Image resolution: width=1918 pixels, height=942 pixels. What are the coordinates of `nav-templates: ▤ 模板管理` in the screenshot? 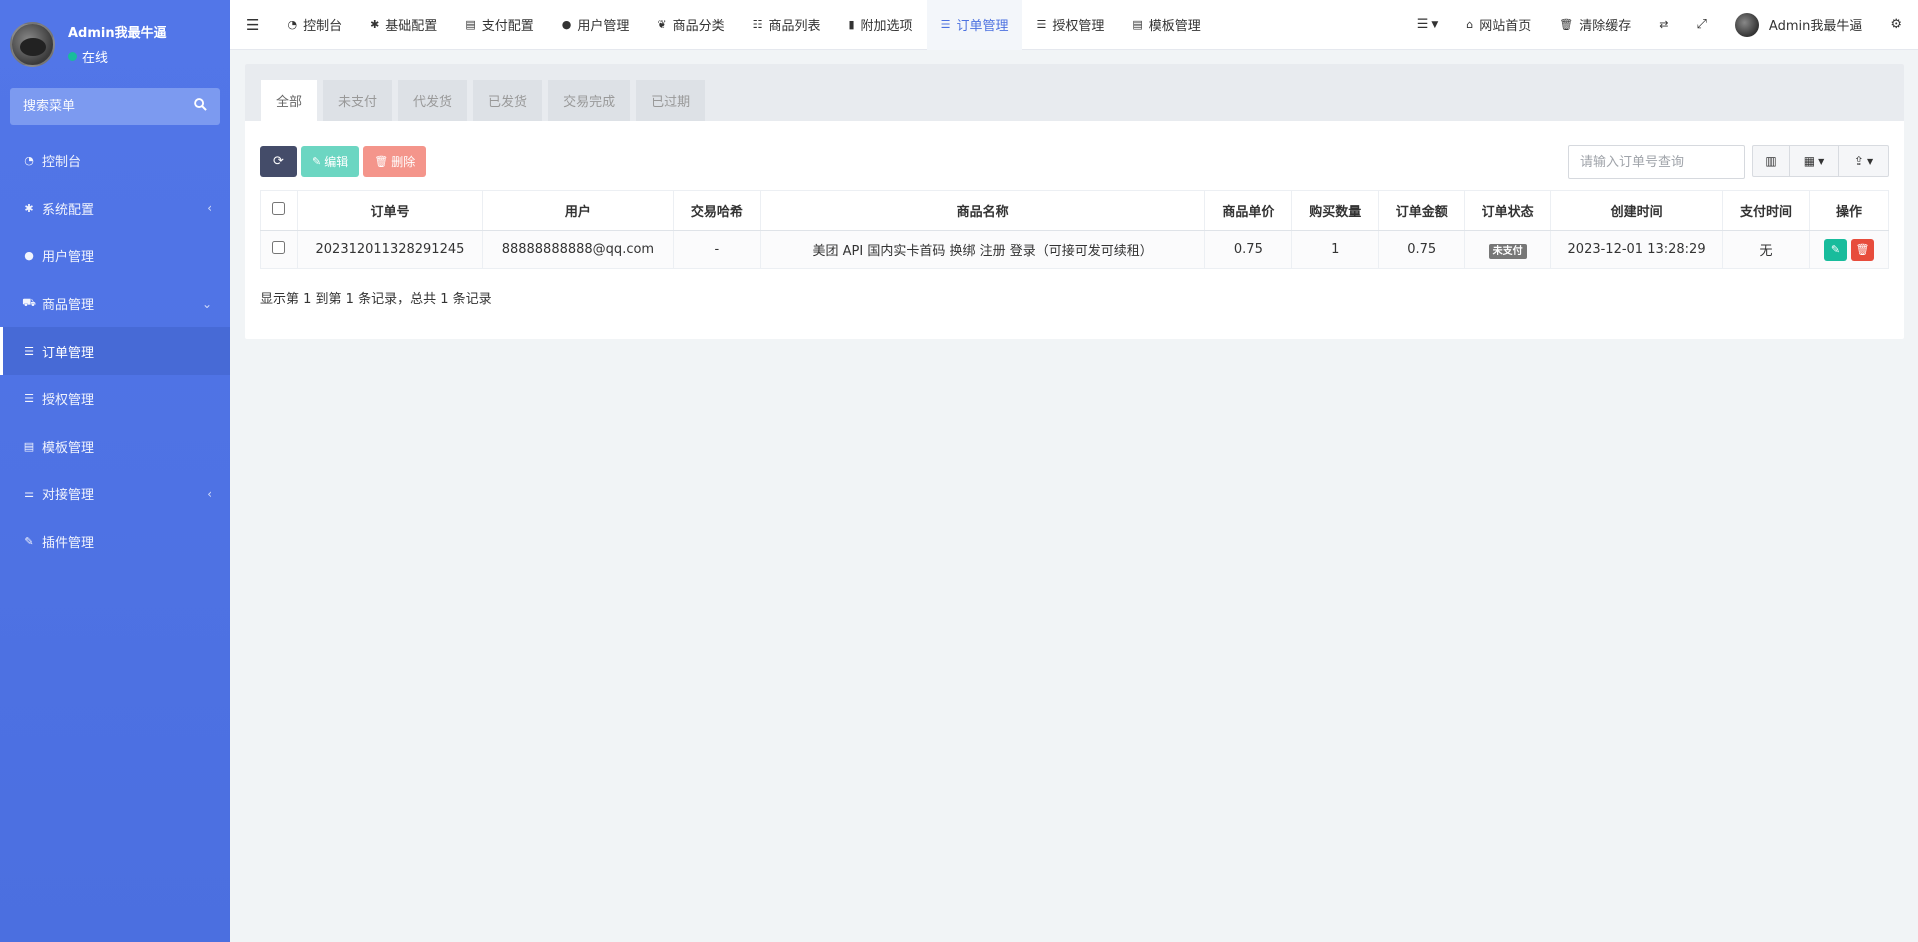 It's located at (1166, 25).